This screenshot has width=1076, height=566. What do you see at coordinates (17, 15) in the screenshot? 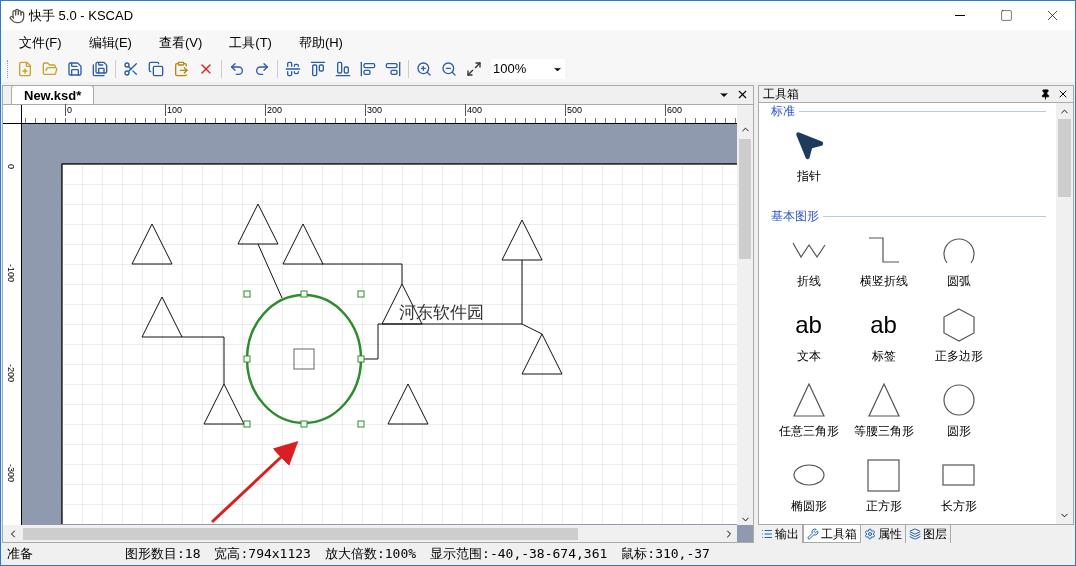
I see `app-icon` at bounding box center [17, 15].